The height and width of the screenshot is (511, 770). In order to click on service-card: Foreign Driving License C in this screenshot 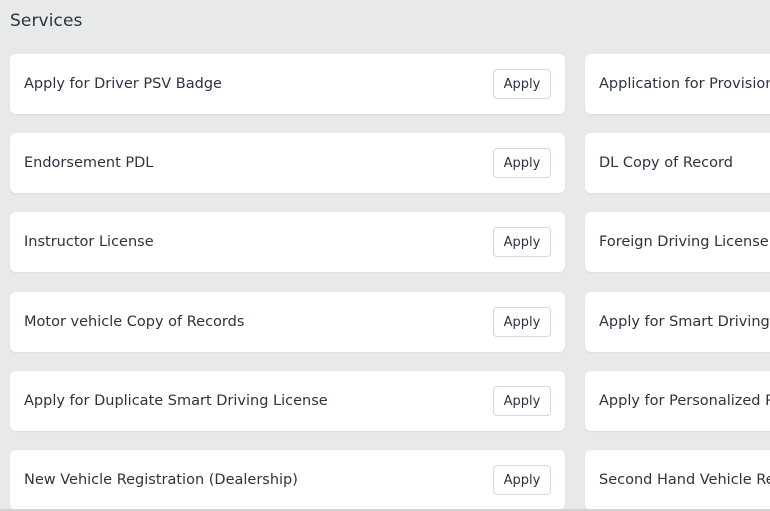, I will do `click(677, 242)`.